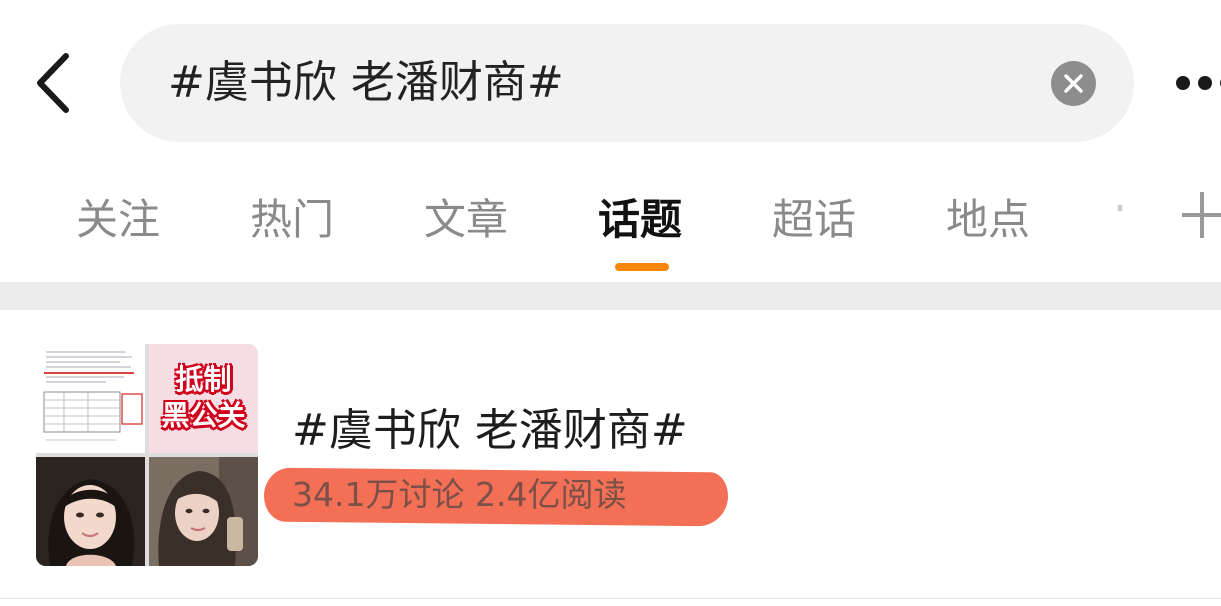 The height and width of the screenshot is (606, 1221). I want to click on clear-search-button, so click(1073, 83).